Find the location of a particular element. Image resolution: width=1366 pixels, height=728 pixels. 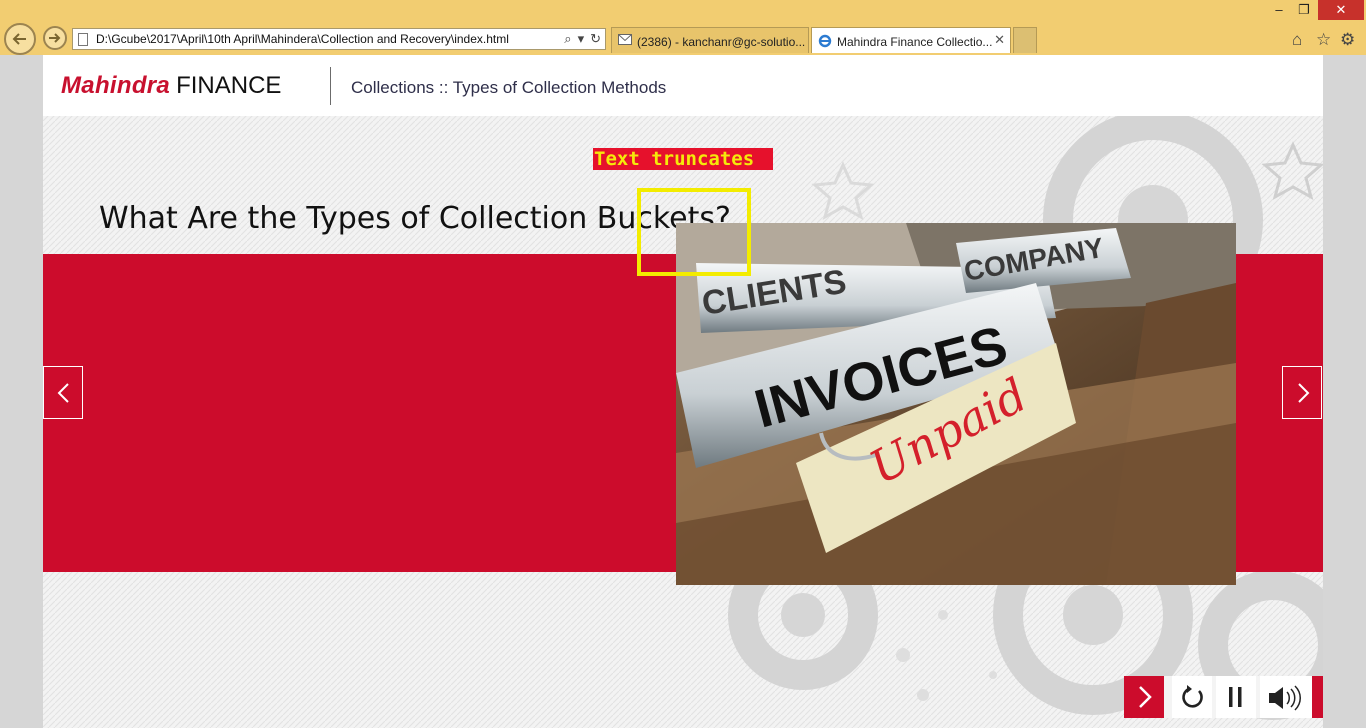

replay-icon is located at coordinates (1192, 696).